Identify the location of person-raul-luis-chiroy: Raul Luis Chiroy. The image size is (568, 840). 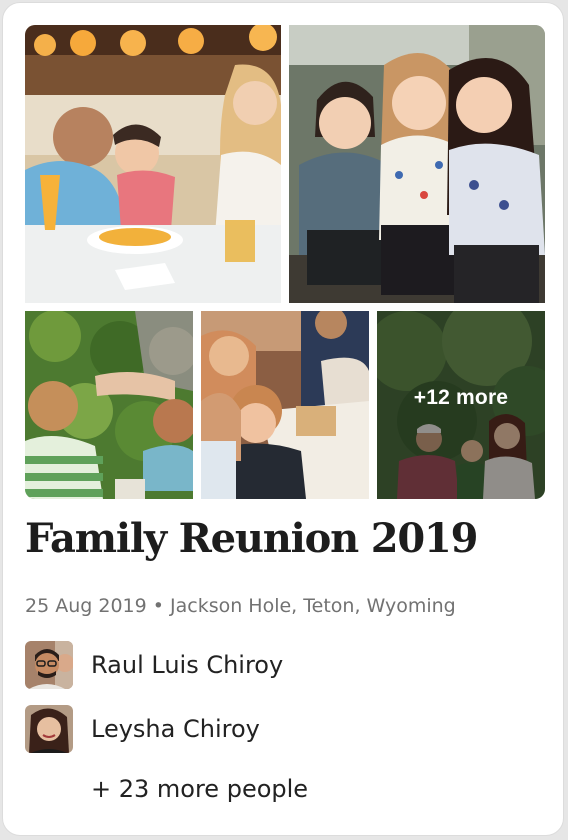
(285, 665).